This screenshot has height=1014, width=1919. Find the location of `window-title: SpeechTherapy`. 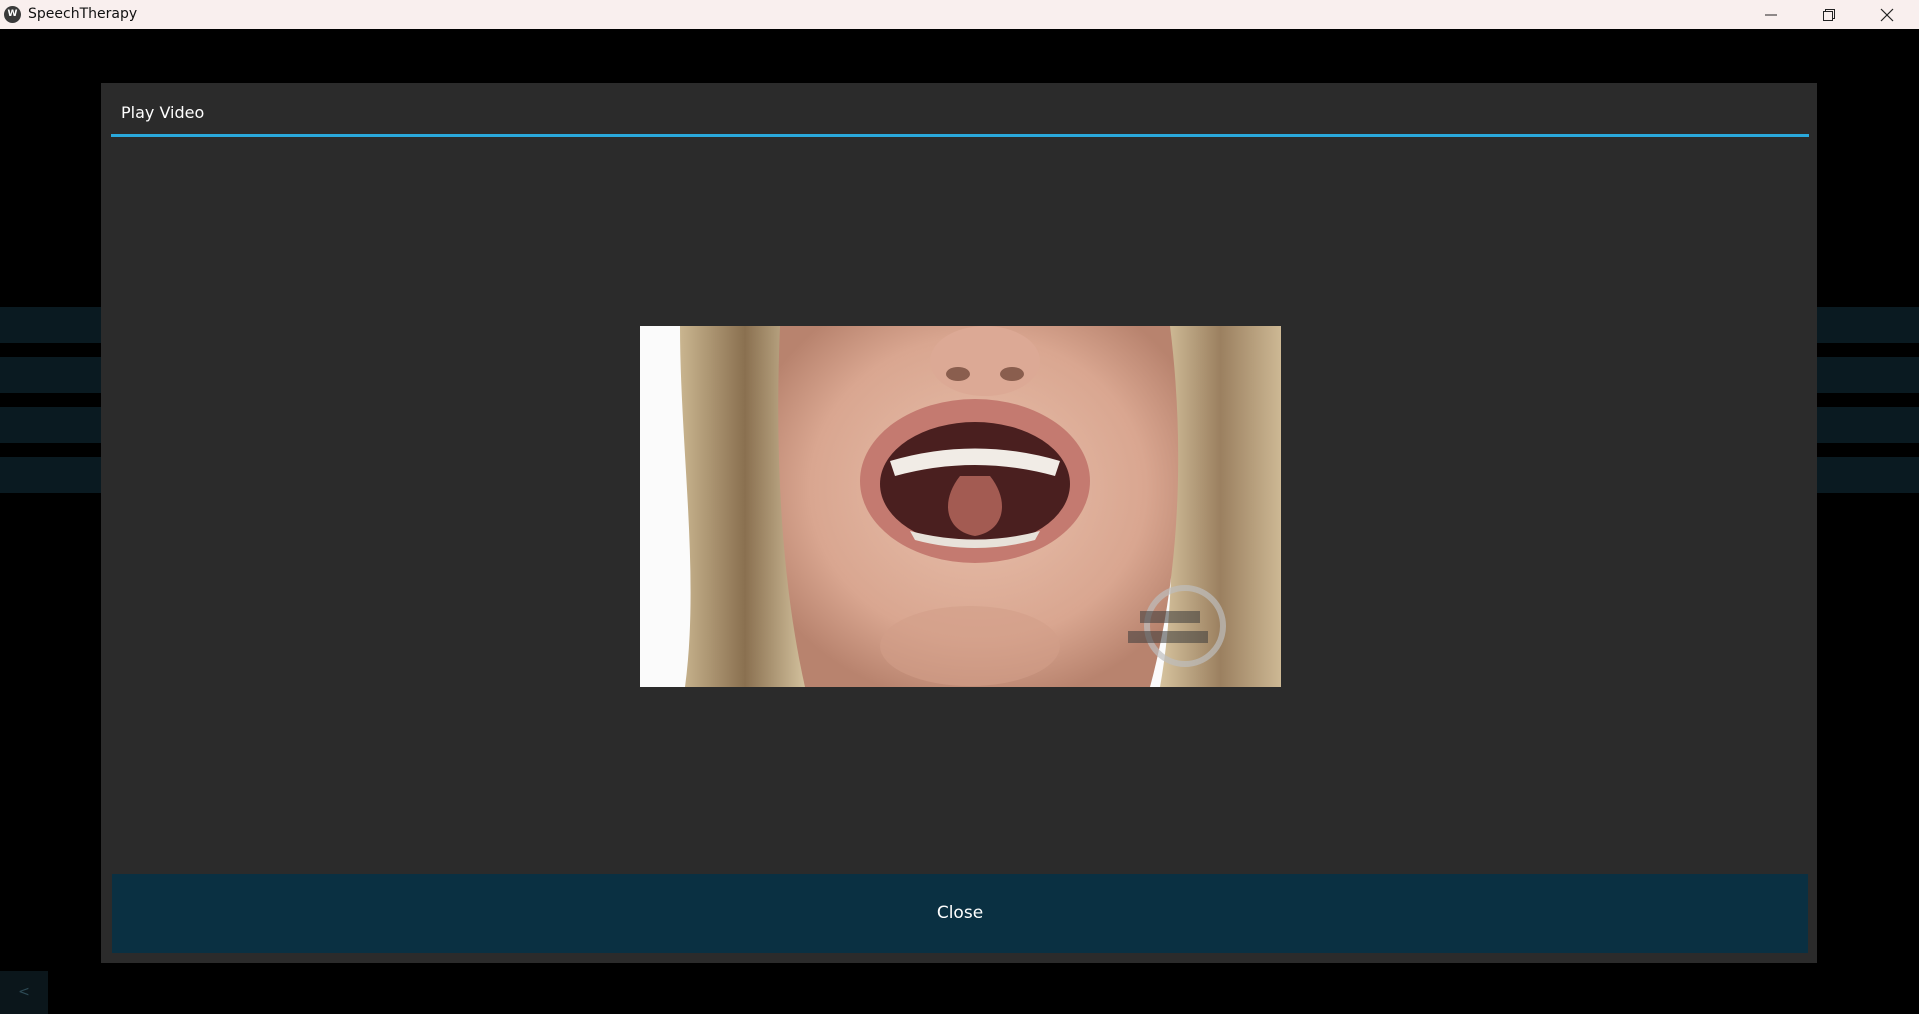

window-title: SpeechTherapy is located at coordinates (83, 14).